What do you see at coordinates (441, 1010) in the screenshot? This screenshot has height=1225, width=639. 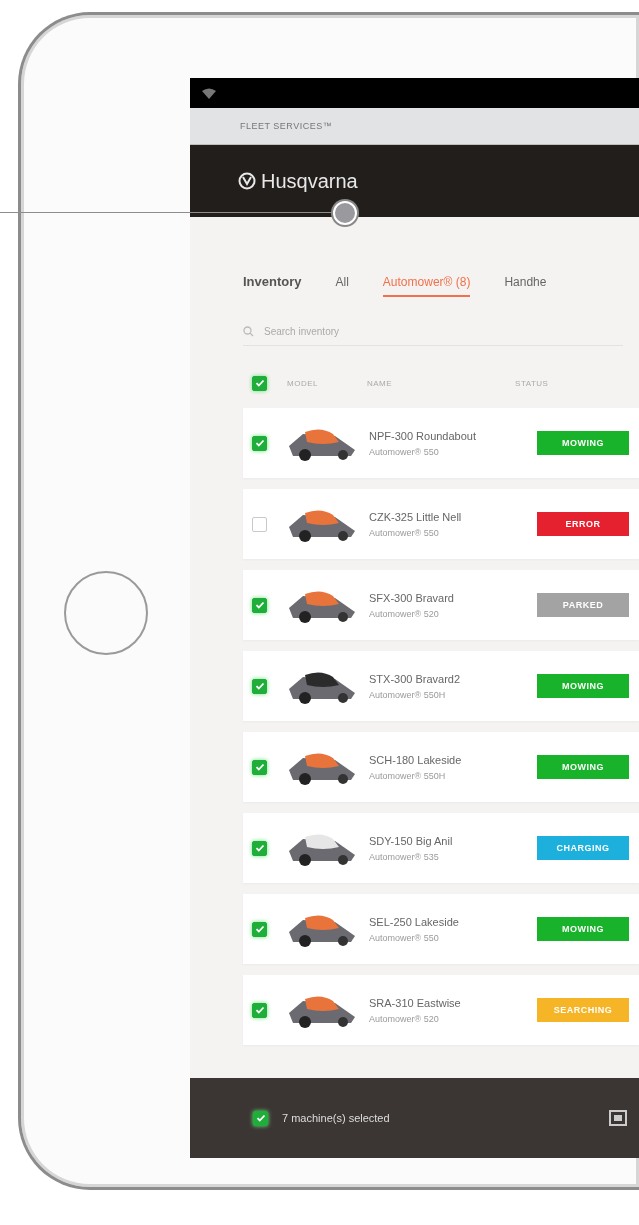 I see `inventory-row: SRA-310 Eastwise Automower® 520 SEARCHING` at bounding box center [441, 1010].